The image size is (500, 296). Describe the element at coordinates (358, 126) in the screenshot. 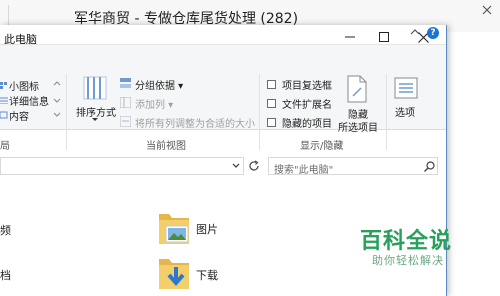

I see `hide-selected-label-2: 所选项目` at that location.